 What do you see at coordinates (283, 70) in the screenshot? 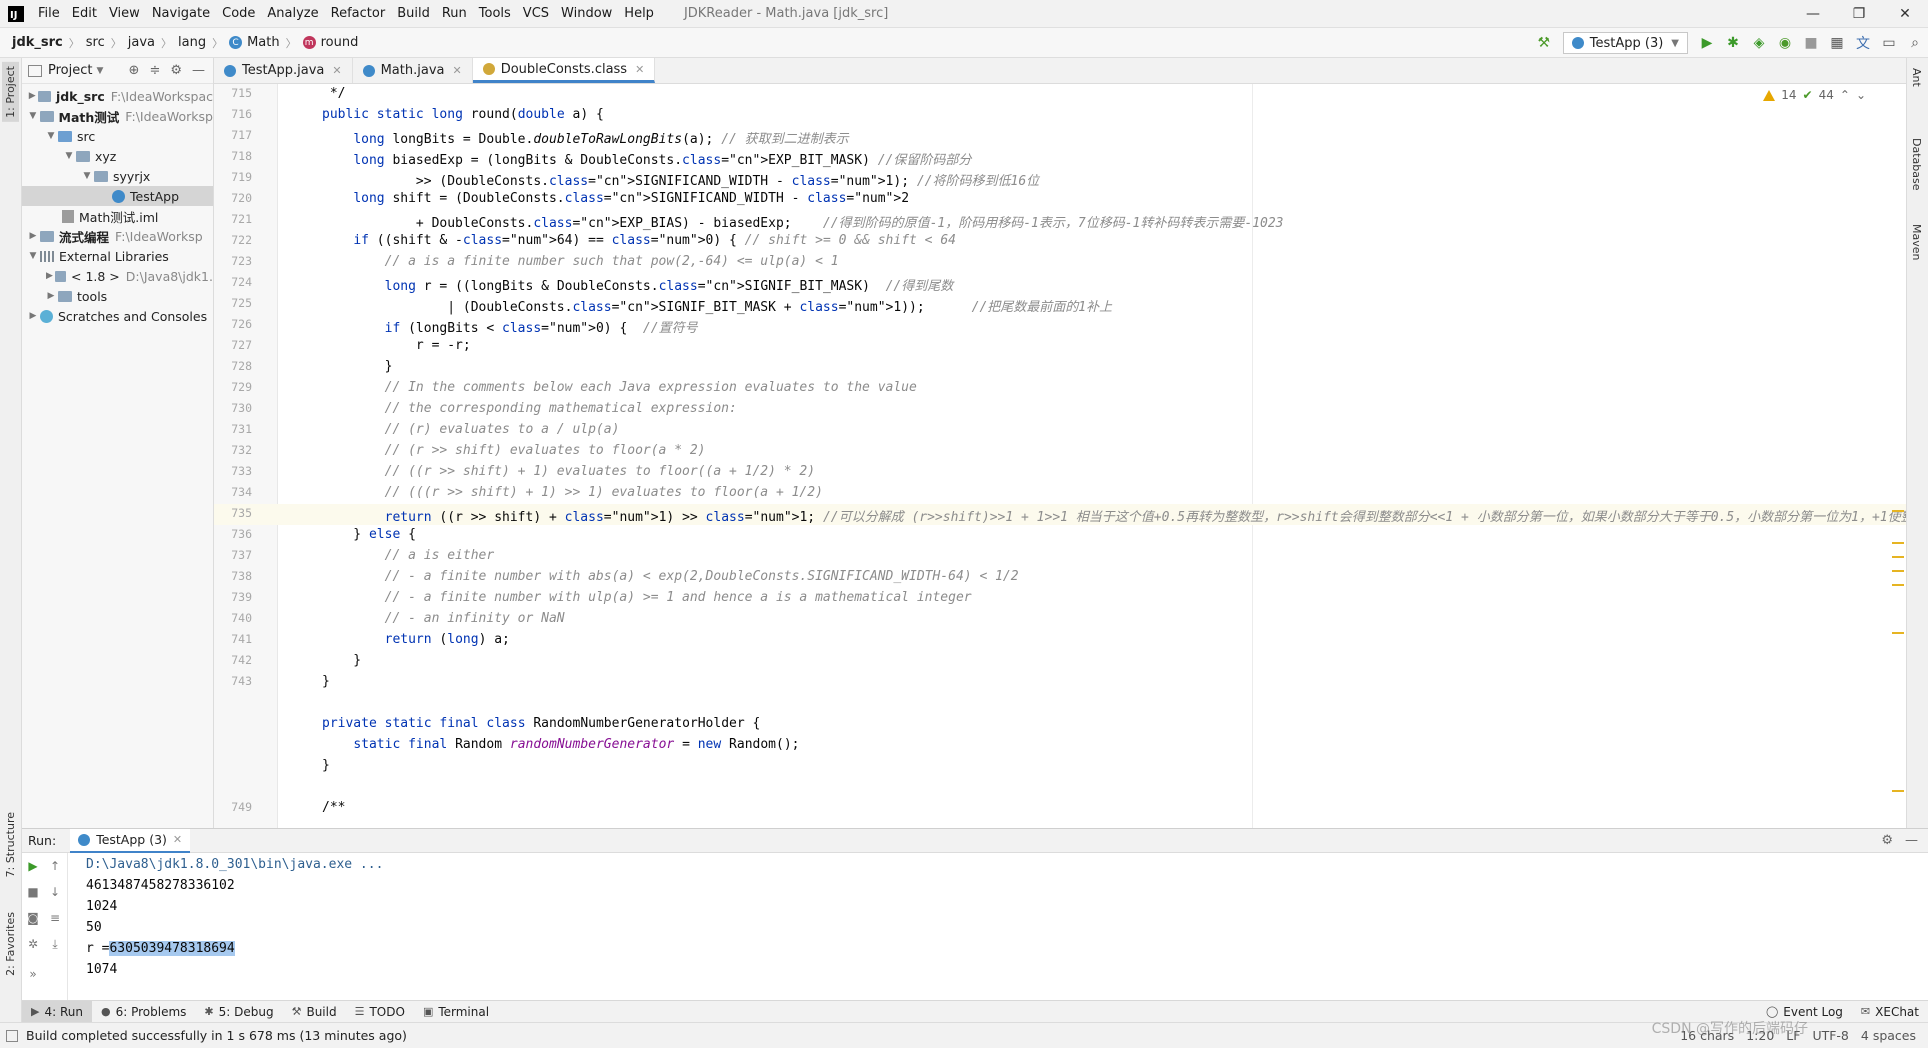
I see `tab-testapp-java: TestApp.java ✕` at bounding box center [283, 70].